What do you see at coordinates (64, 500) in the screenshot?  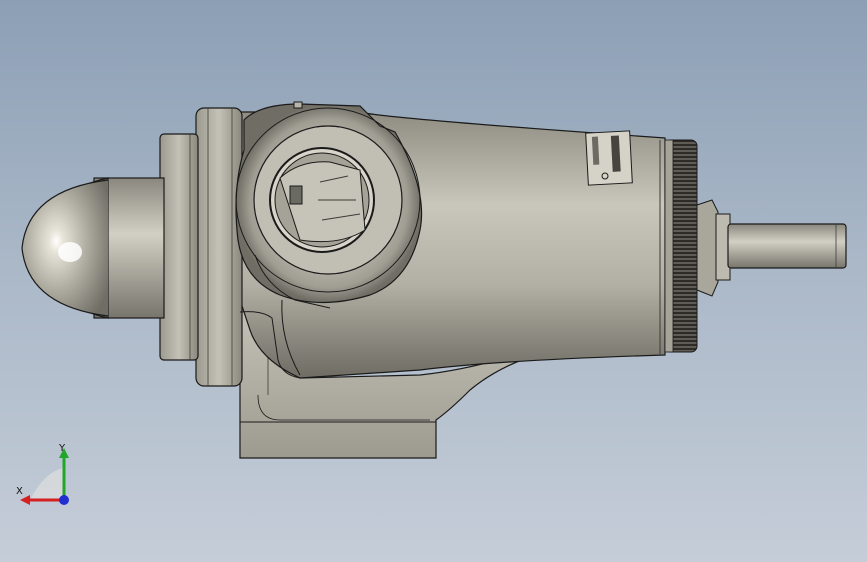 I see `z-axis-dot` at bounding box center [64, 500].